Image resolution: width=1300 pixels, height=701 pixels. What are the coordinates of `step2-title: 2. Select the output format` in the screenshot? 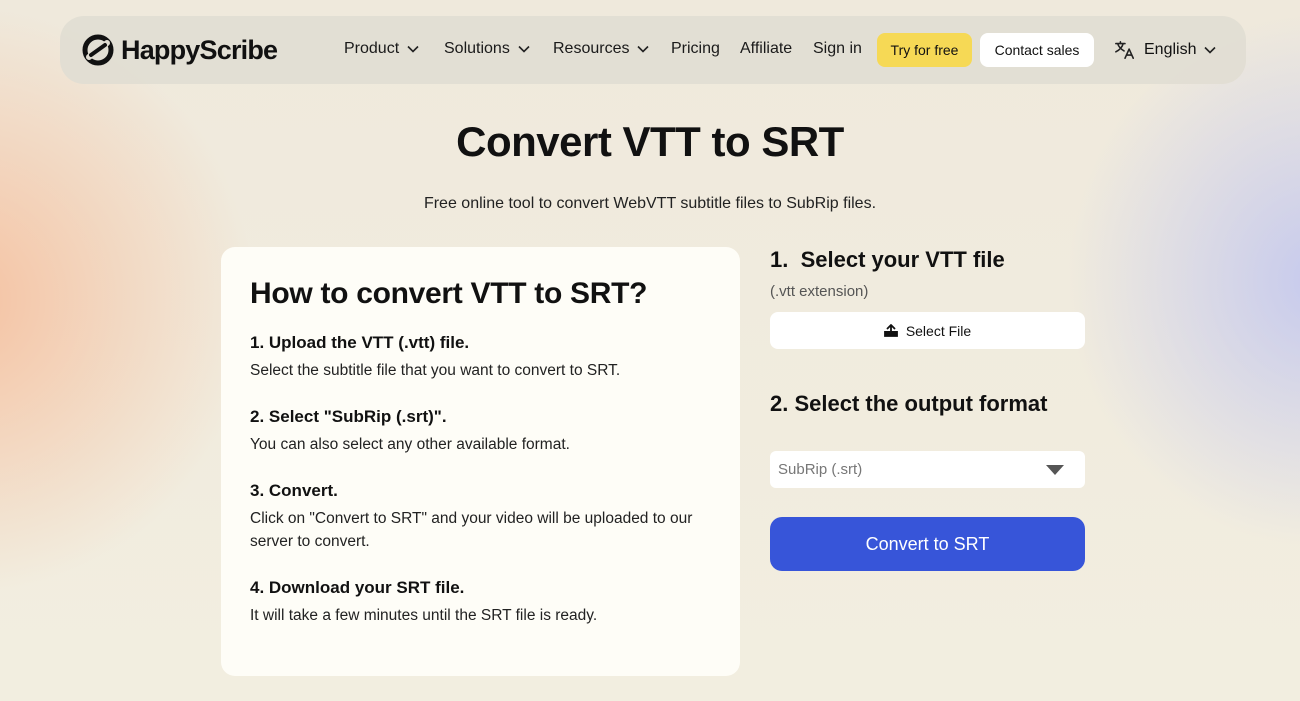 It's located at (909, 403).